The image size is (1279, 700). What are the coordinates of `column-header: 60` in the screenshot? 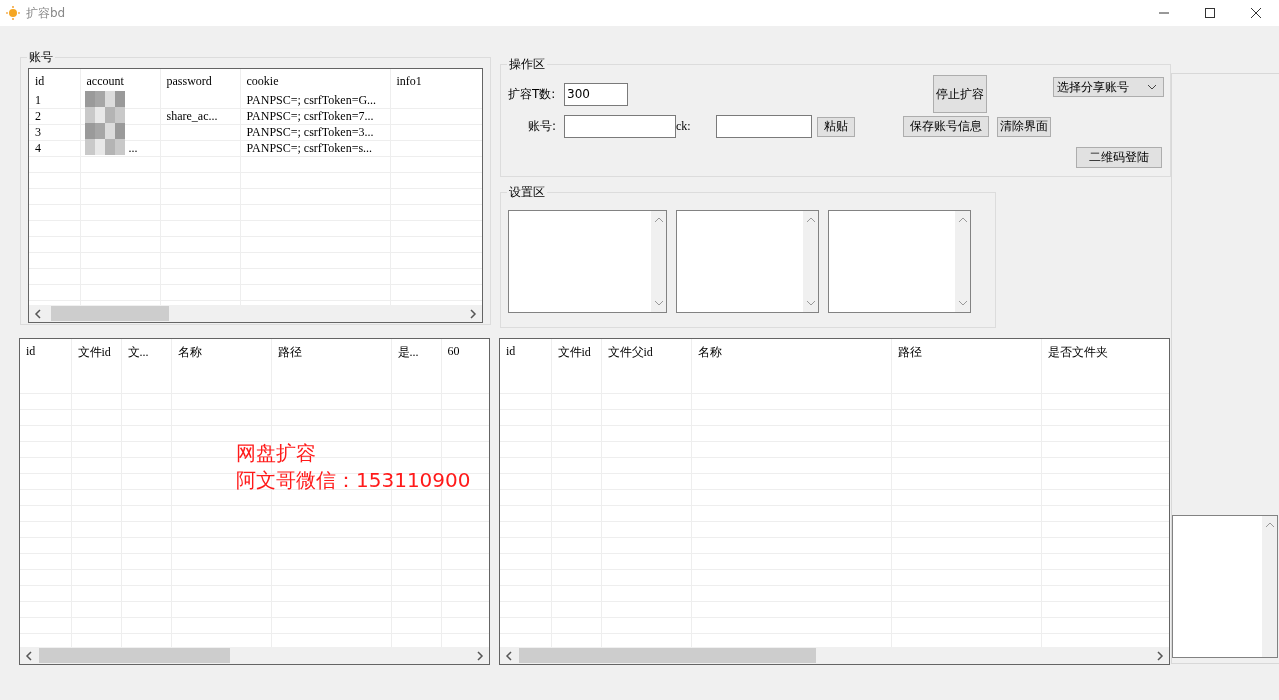 It's located at (453, 351).